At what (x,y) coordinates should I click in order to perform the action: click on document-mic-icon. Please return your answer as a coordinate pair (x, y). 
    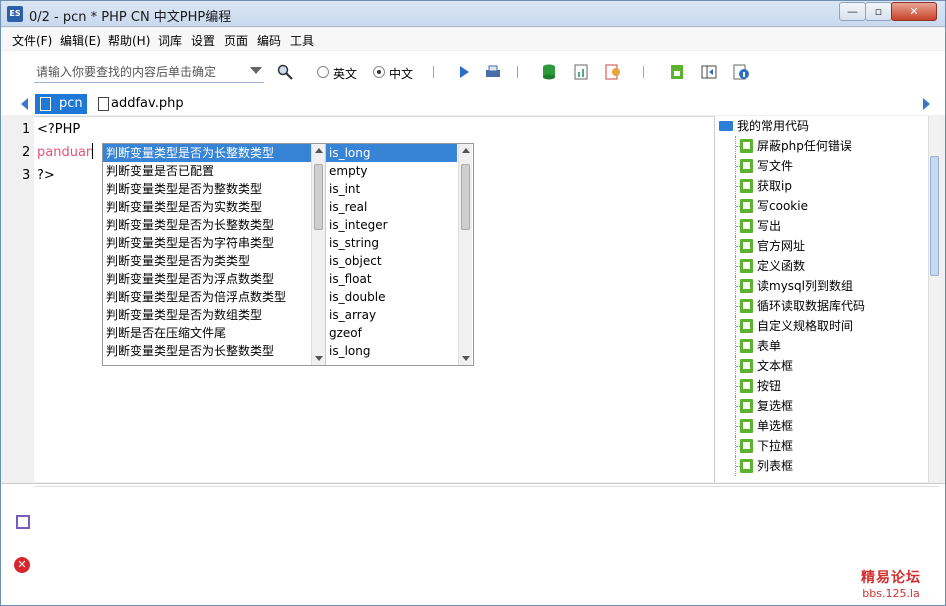
    Looking at the image, I should click on (613, 72).